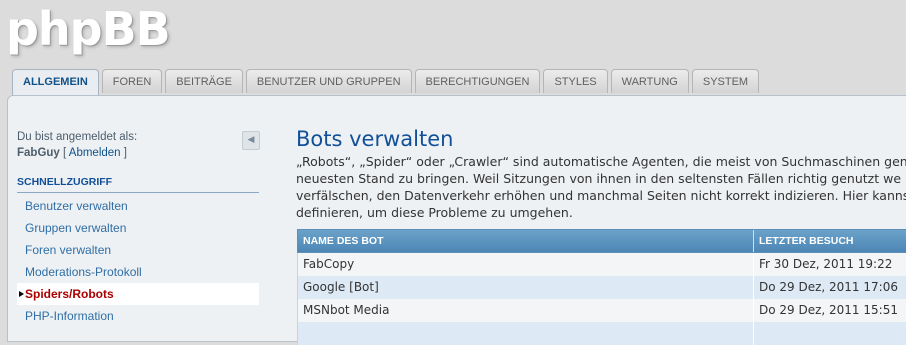 This screenshot has height=345, width=906. I want to click on bot-name-cell: FabCopy, so click(526, 264).